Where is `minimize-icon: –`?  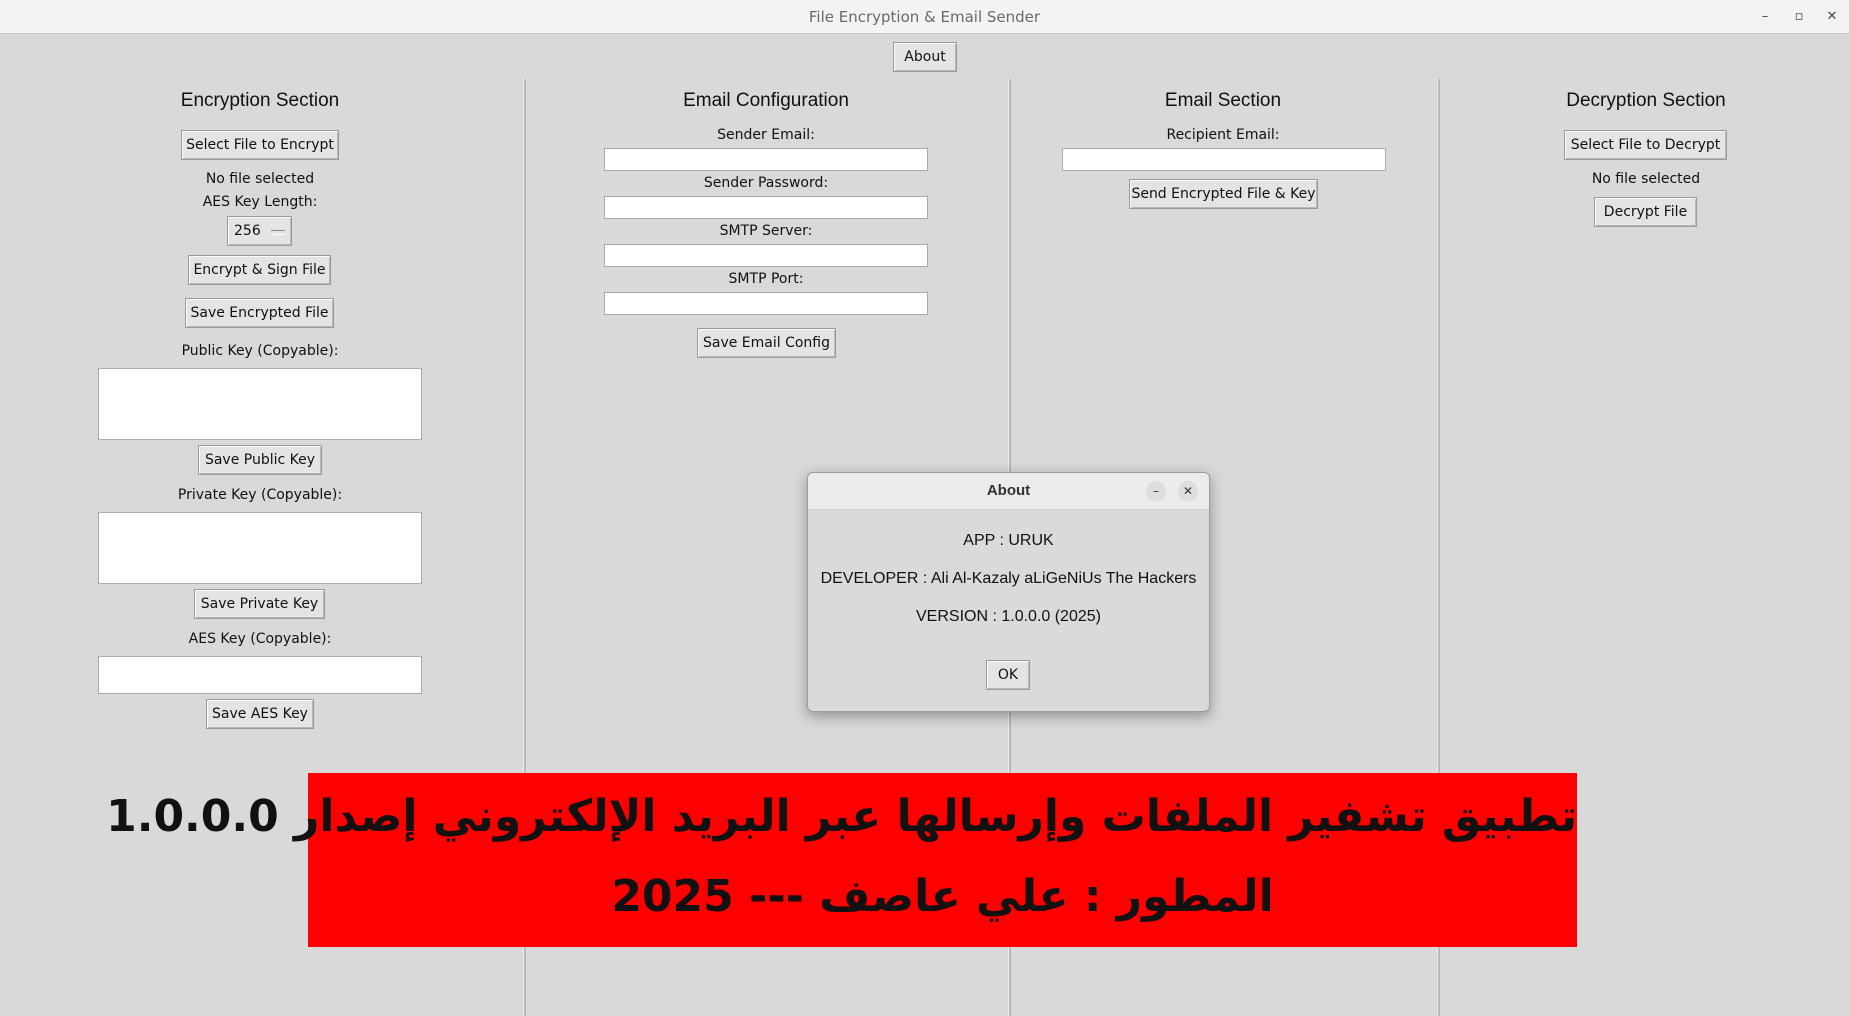 minimize-icon: – is located at coordinates (1765, 17).